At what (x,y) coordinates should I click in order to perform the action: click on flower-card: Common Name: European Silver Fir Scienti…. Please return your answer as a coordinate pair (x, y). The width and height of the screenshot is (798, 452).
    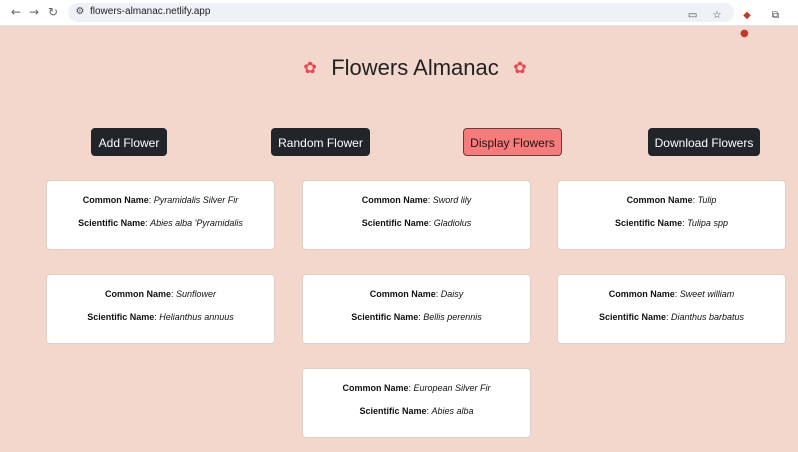
    Looking at the image, I should click on (416, 403).